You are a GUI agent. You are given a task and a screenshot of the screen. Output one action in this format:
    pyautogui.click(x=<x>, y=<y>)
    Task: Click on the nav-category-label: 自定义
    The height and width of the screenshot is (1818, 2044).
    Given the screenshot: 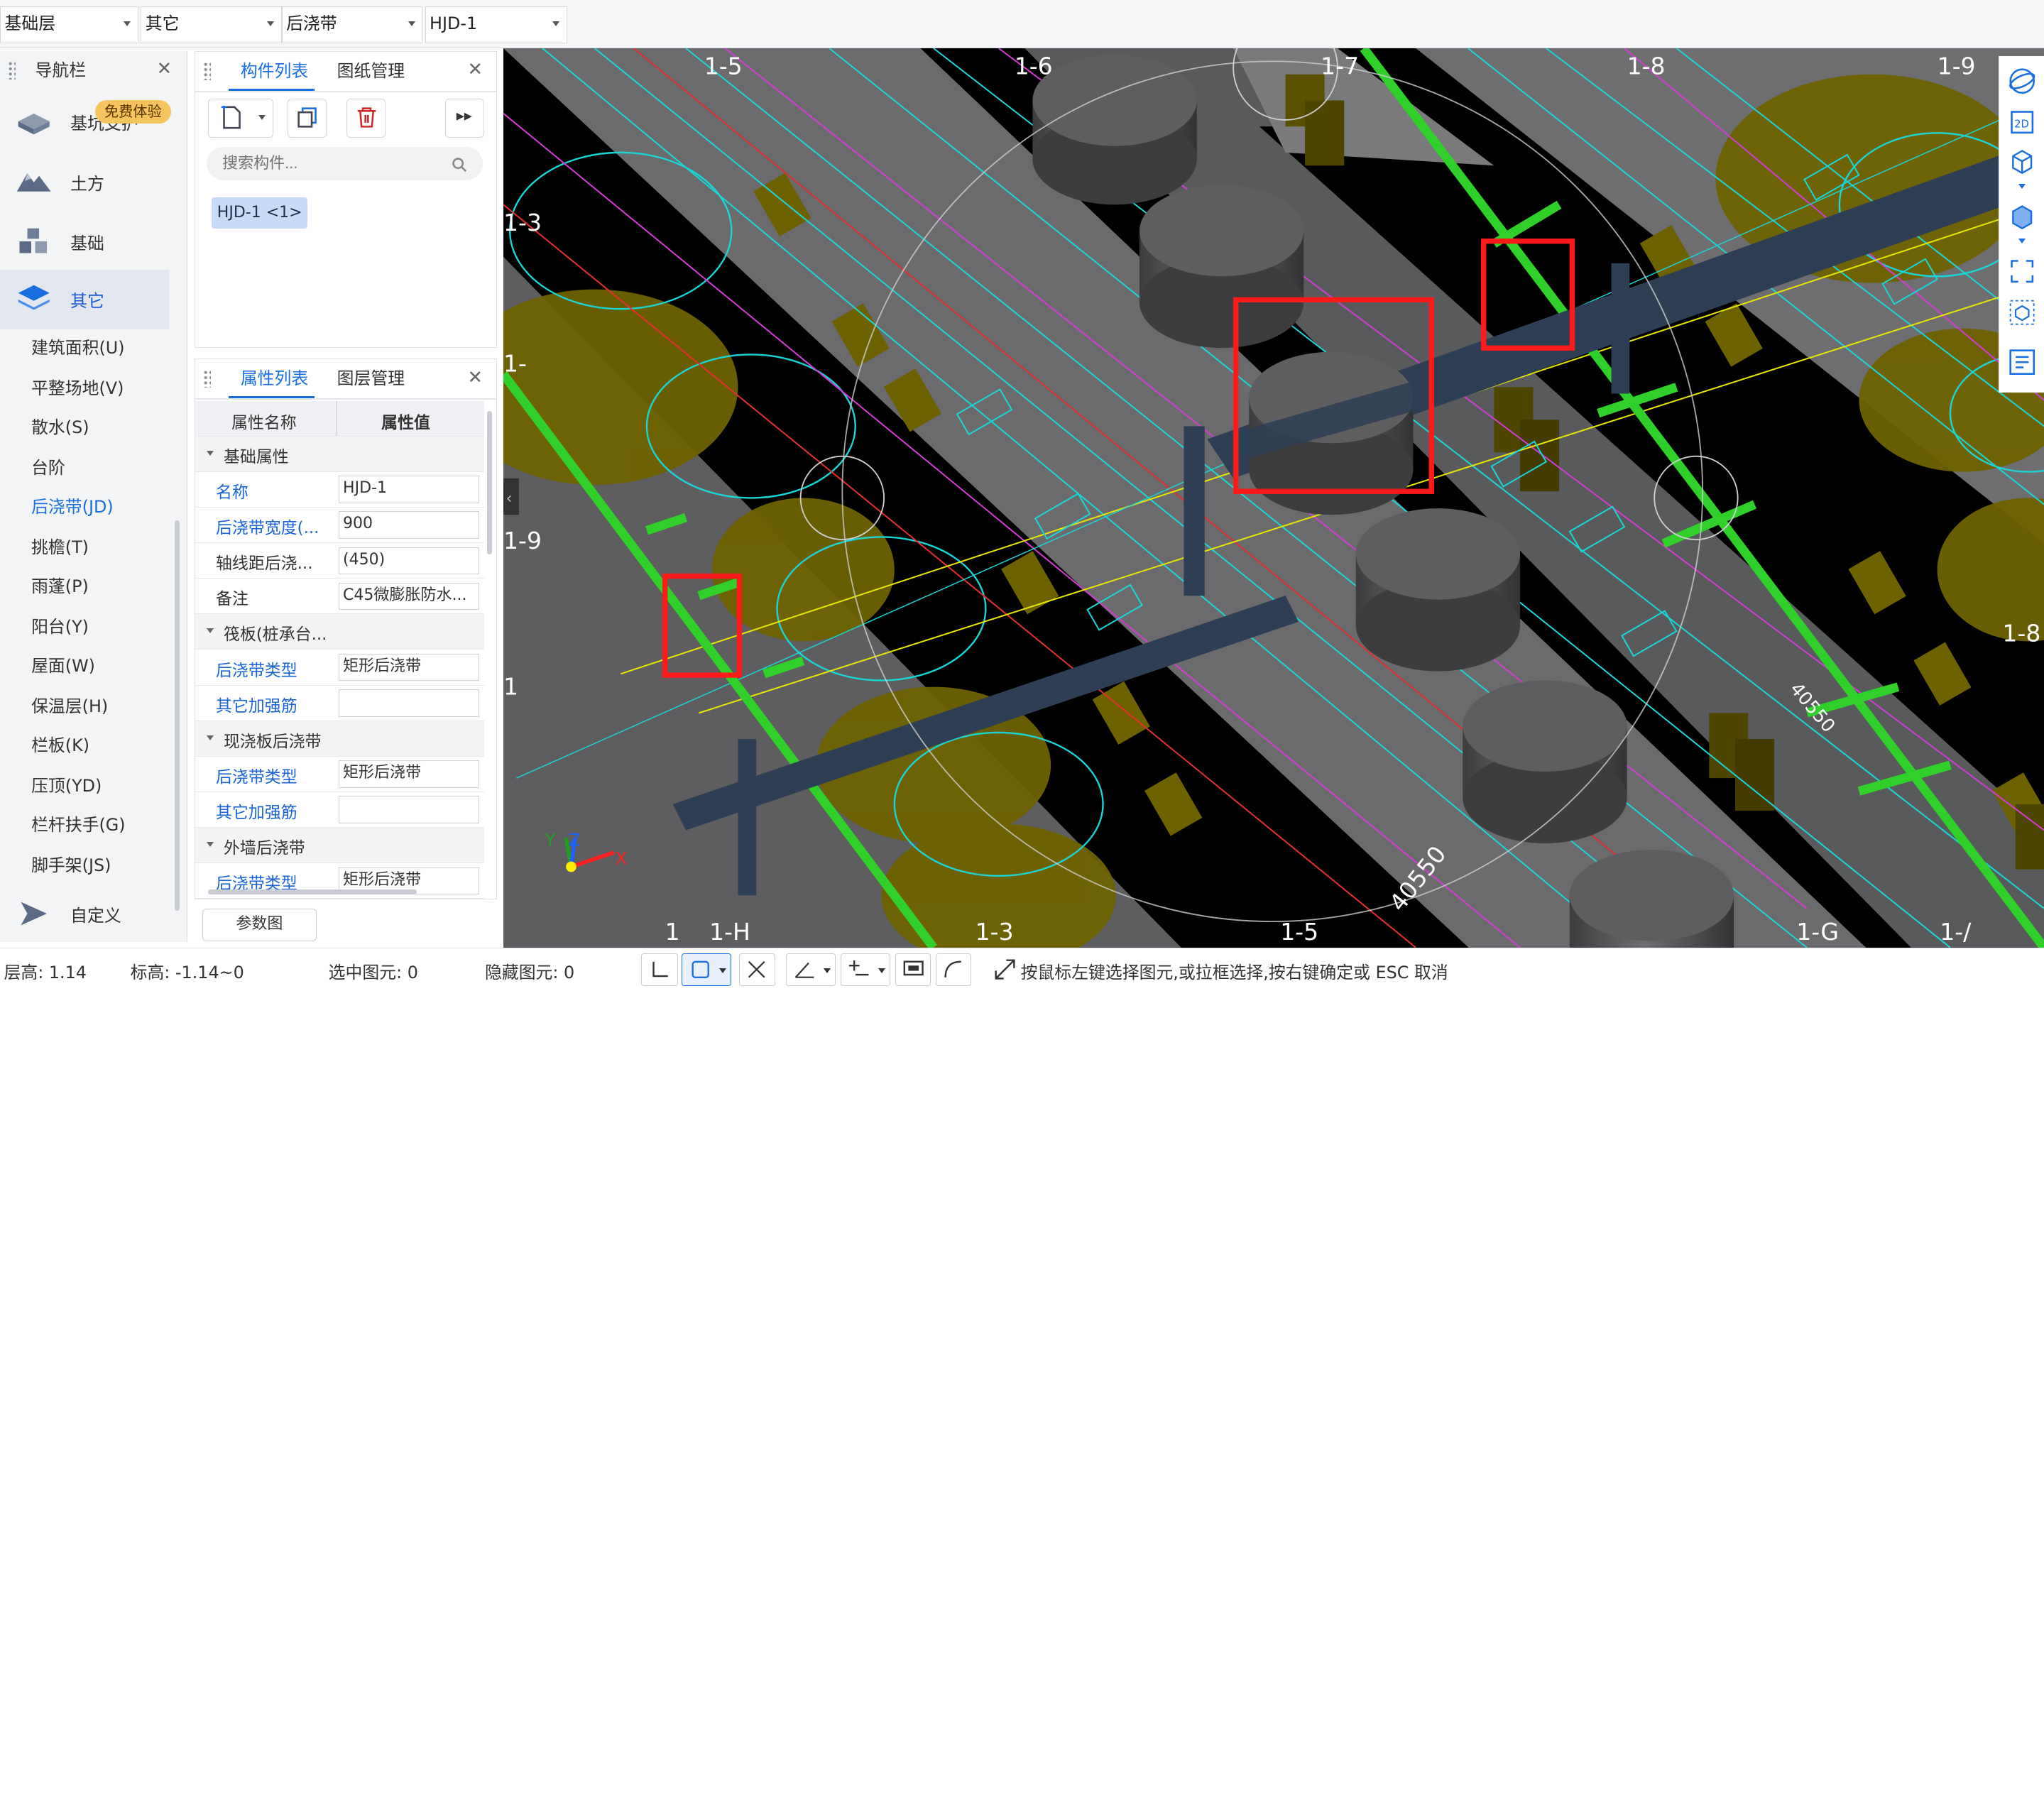 What is the action you would take?
    pyautogui.click(x=95, y=916)
    